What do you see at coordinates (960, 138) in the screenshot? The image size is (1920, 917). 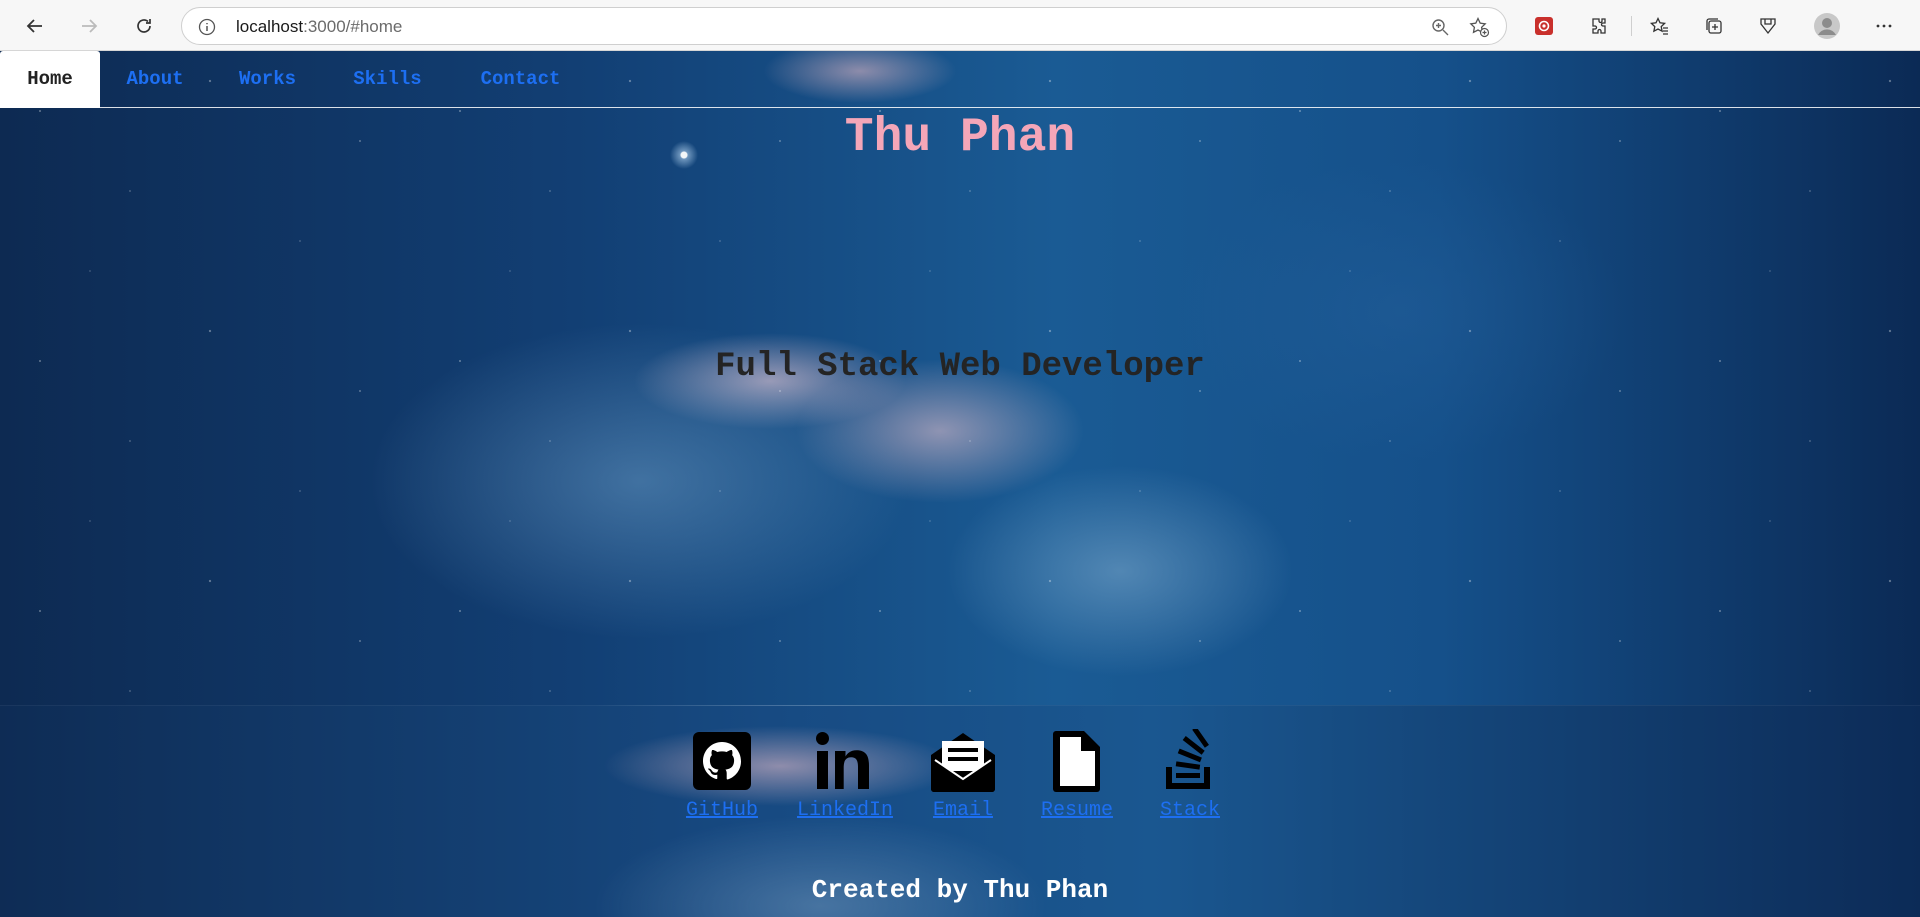 I see `page-title: Thu Phan` at bounding box center [960, 138].